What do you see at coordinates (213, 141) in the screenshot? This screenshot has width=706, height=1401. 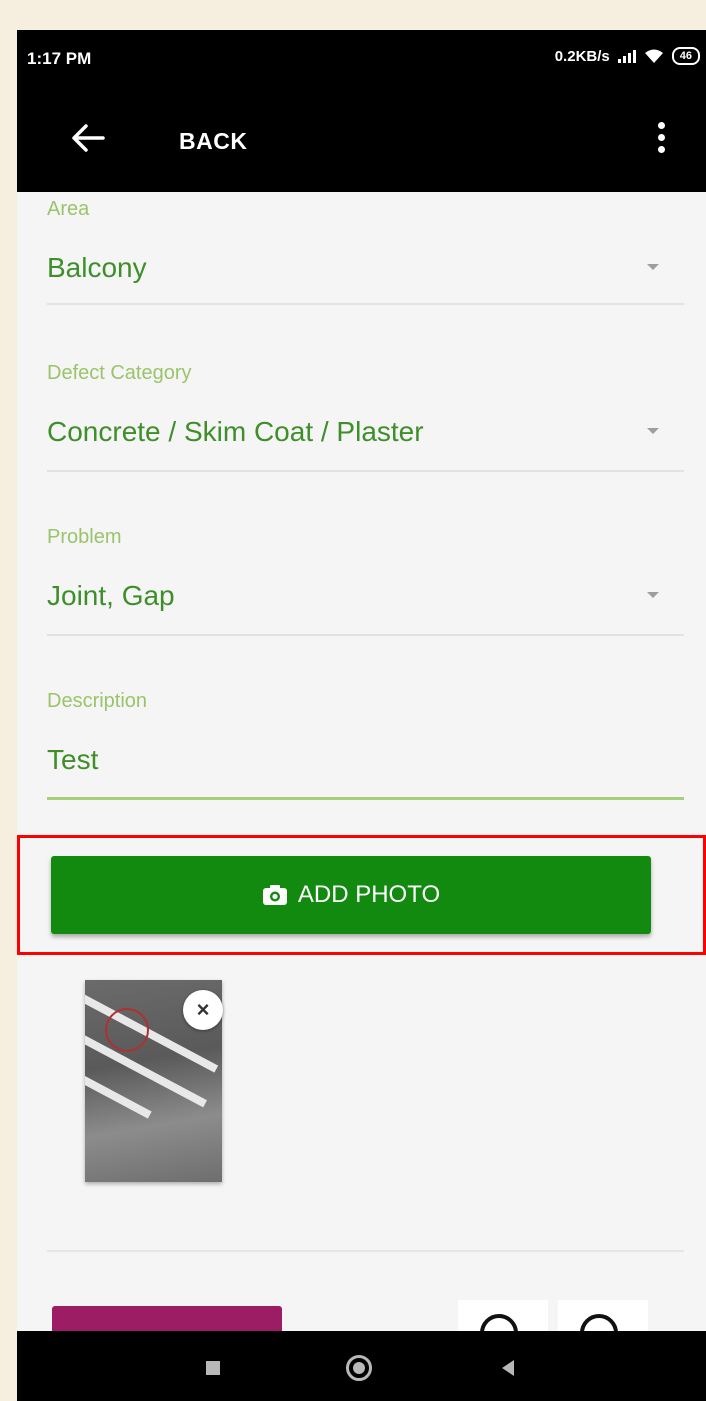 I see `back-label: BACK` at bounding box center [213, 141].